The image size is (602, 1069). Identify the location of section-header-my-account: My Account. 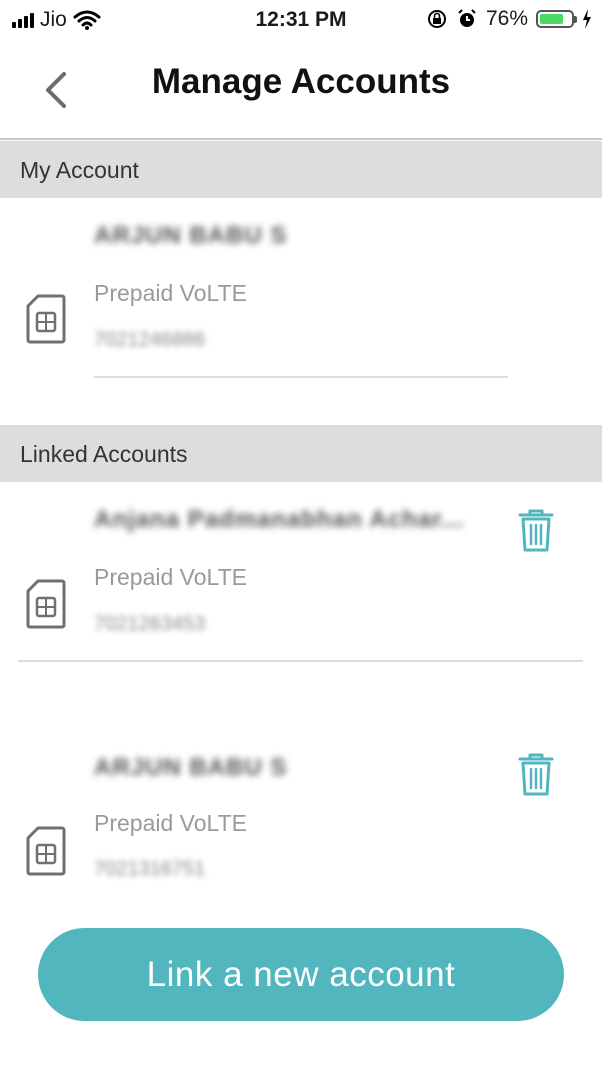
(301, 169).